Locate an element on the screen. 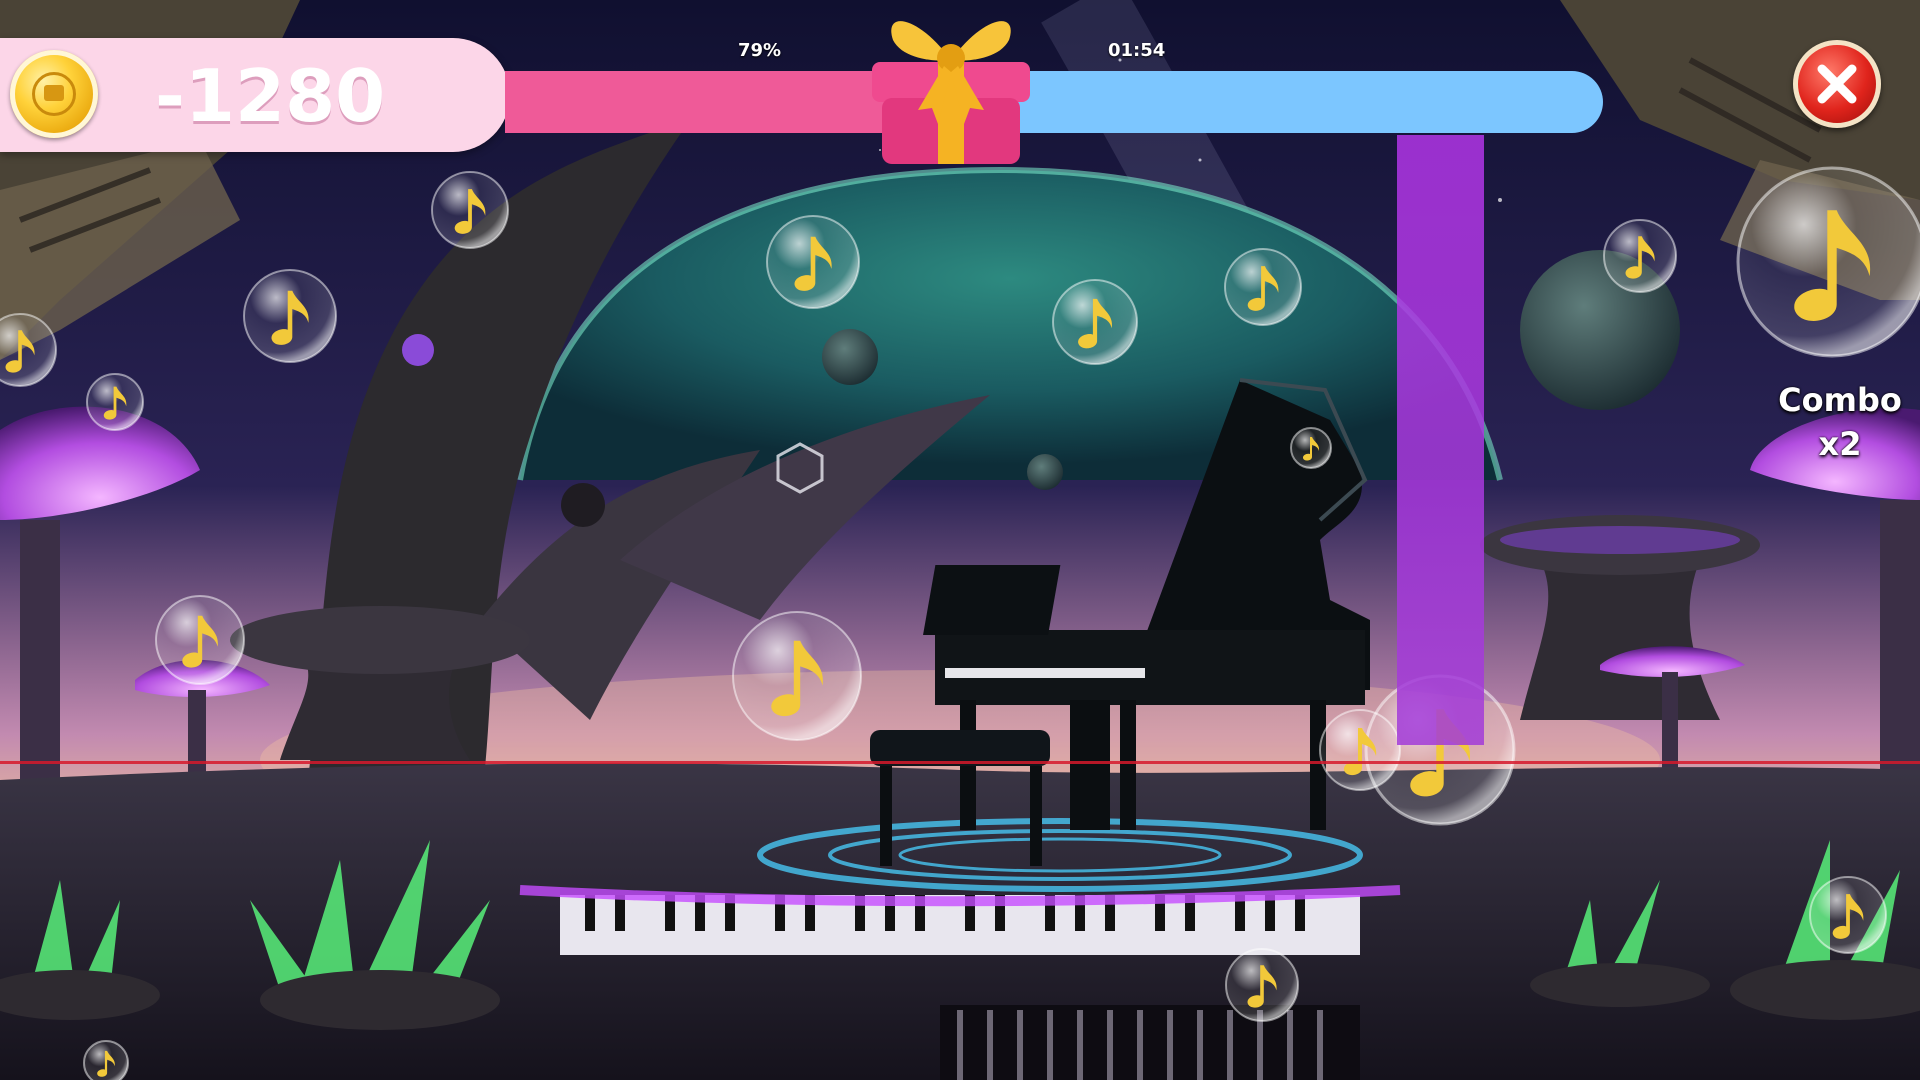 This screenshot has height=1080, width=1920. score-value: -1280 is located at coordinates (270, 96).